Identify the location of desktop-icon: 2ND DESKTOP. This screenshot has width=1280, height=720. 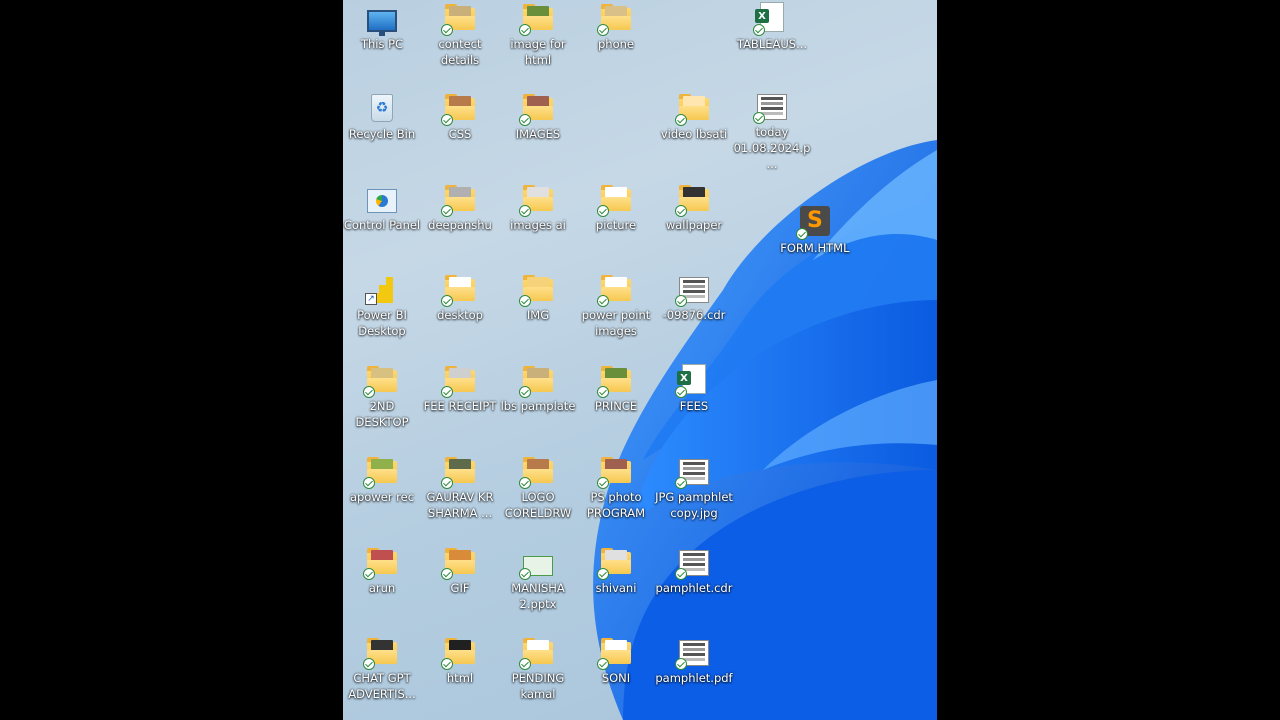
(382, 403).